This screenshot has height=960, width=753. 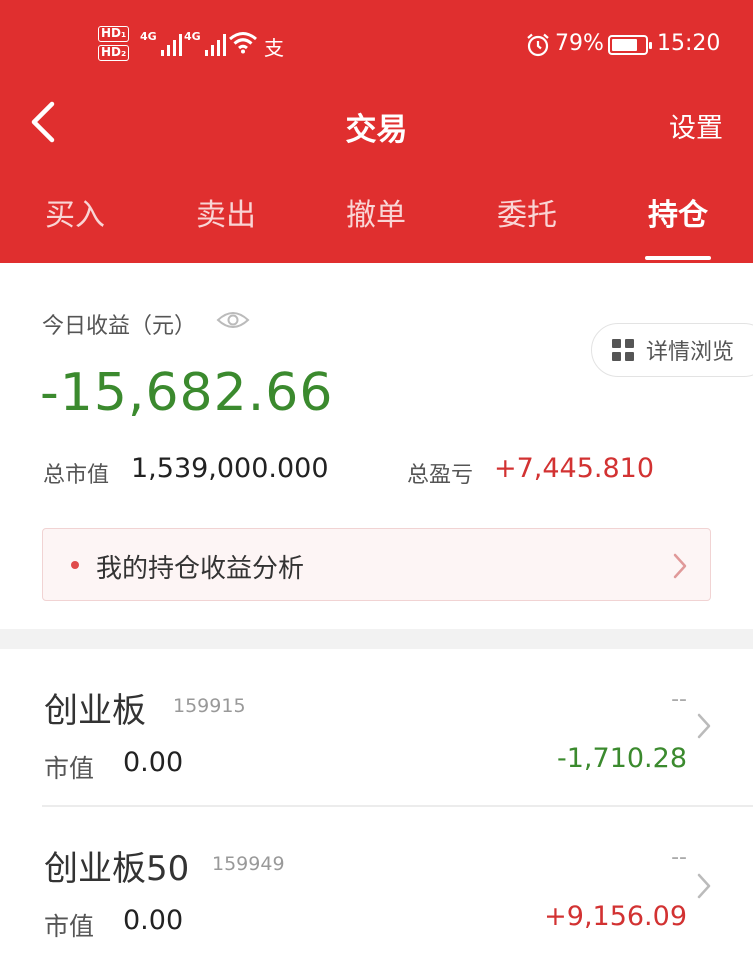 What do you see at coordinates (95, 711) in the screenshot?
I see `holding-name: 创业板` at bounding box center [95, 711].